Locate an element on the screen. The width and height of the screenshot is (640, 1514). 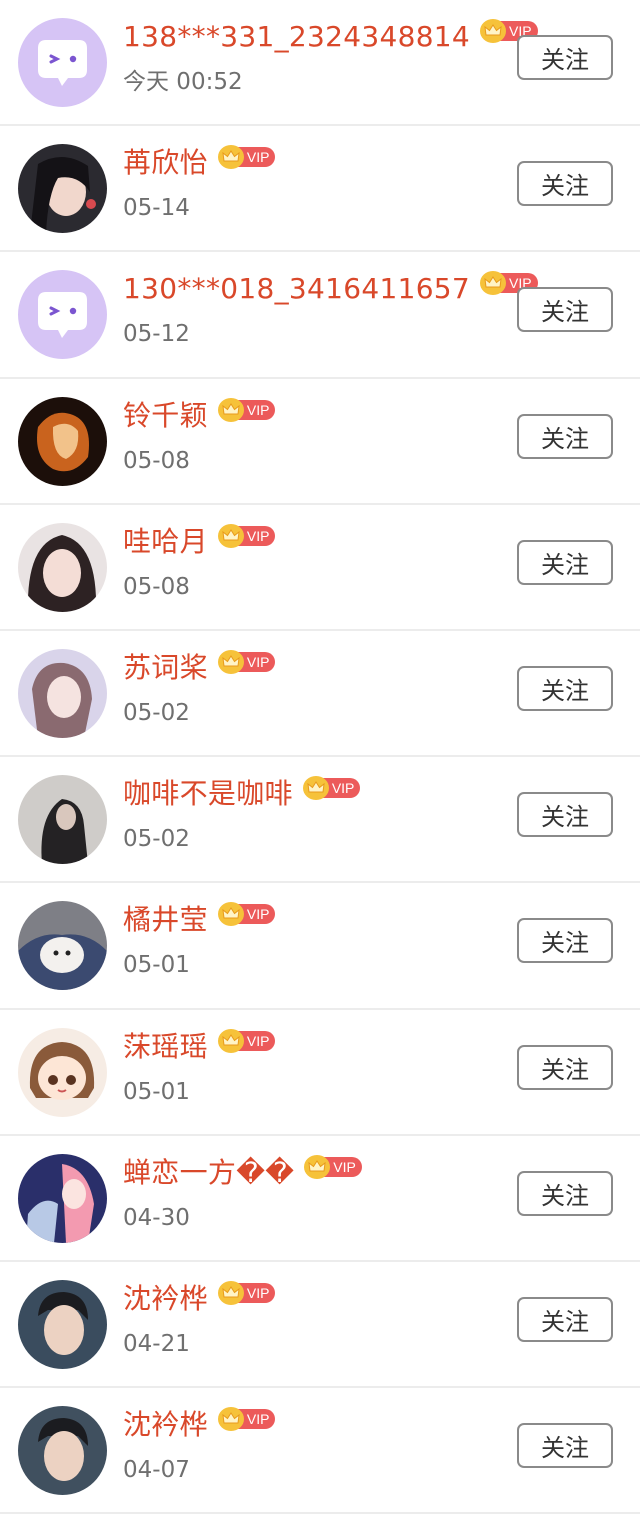
name-line: 哇哈月 VIP is located at coordinates (199, 542).